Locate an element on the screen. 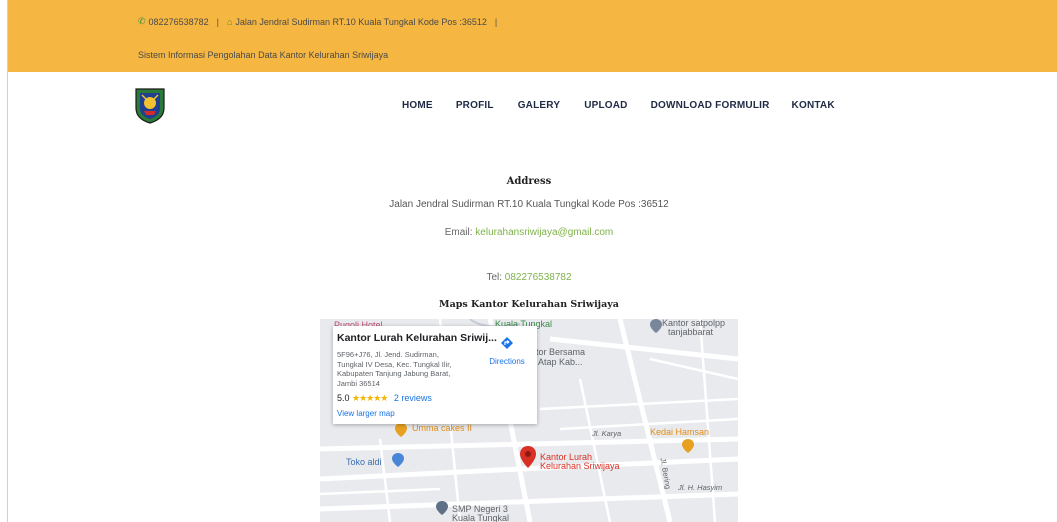 The height and width of the screenshot is (522, 1058). email-line: Email: kelurahansriwijaya@gmail.com is located at coordinates (529, 232).